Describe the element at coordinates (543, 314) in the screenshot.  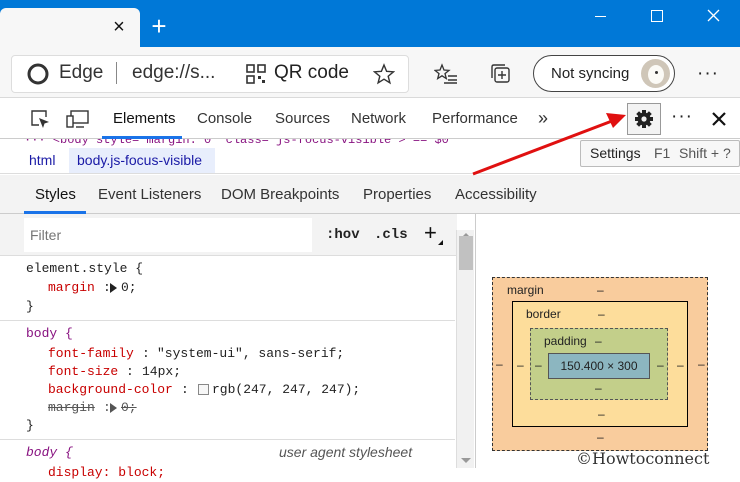
I see `border-label: border` at that location.